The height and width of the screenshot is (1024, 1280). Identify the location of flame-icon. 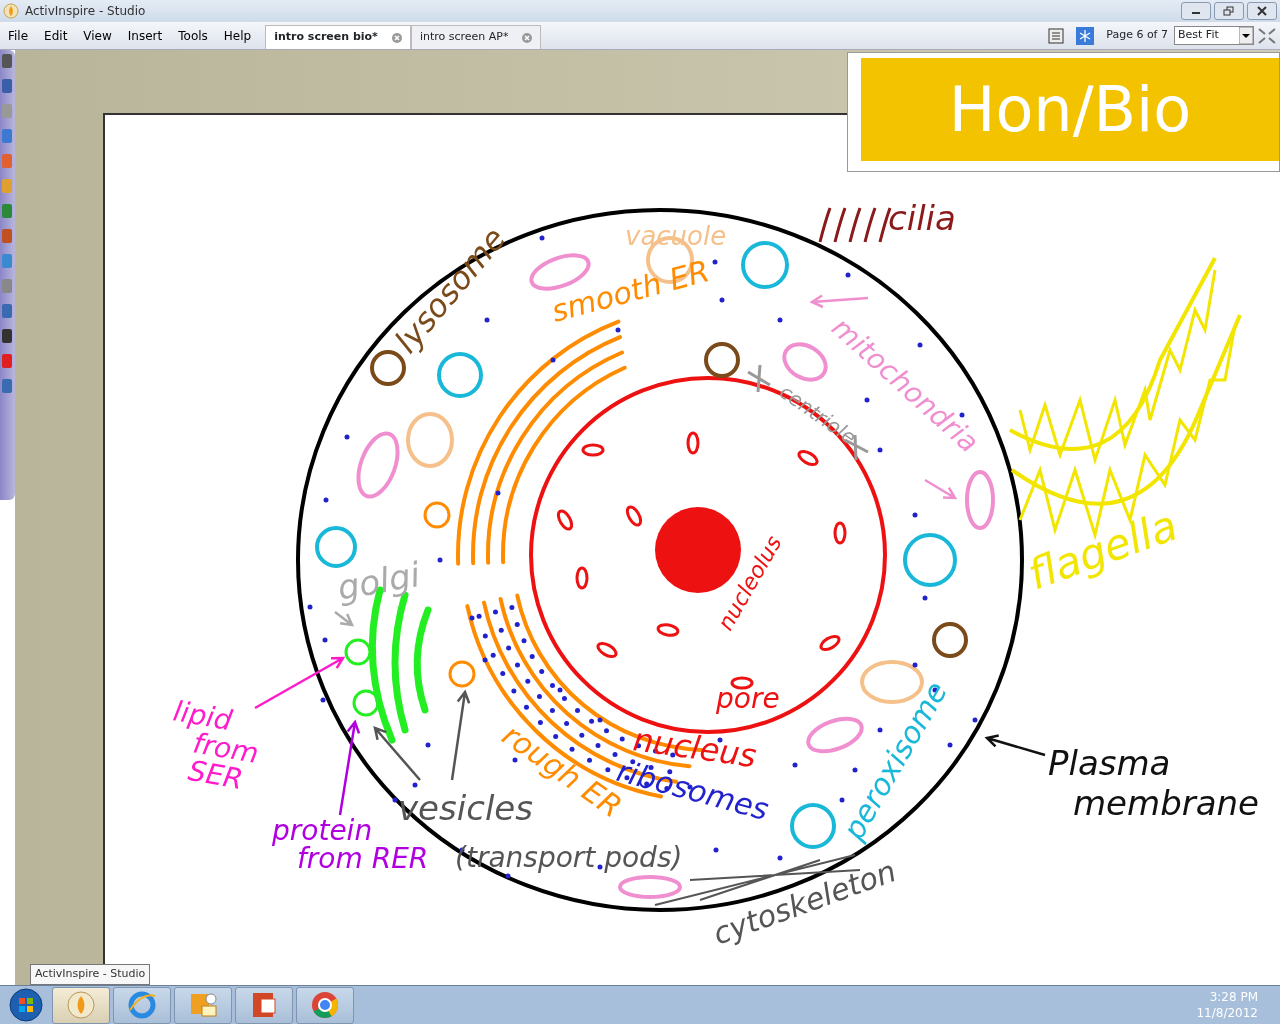
(81, 1005).